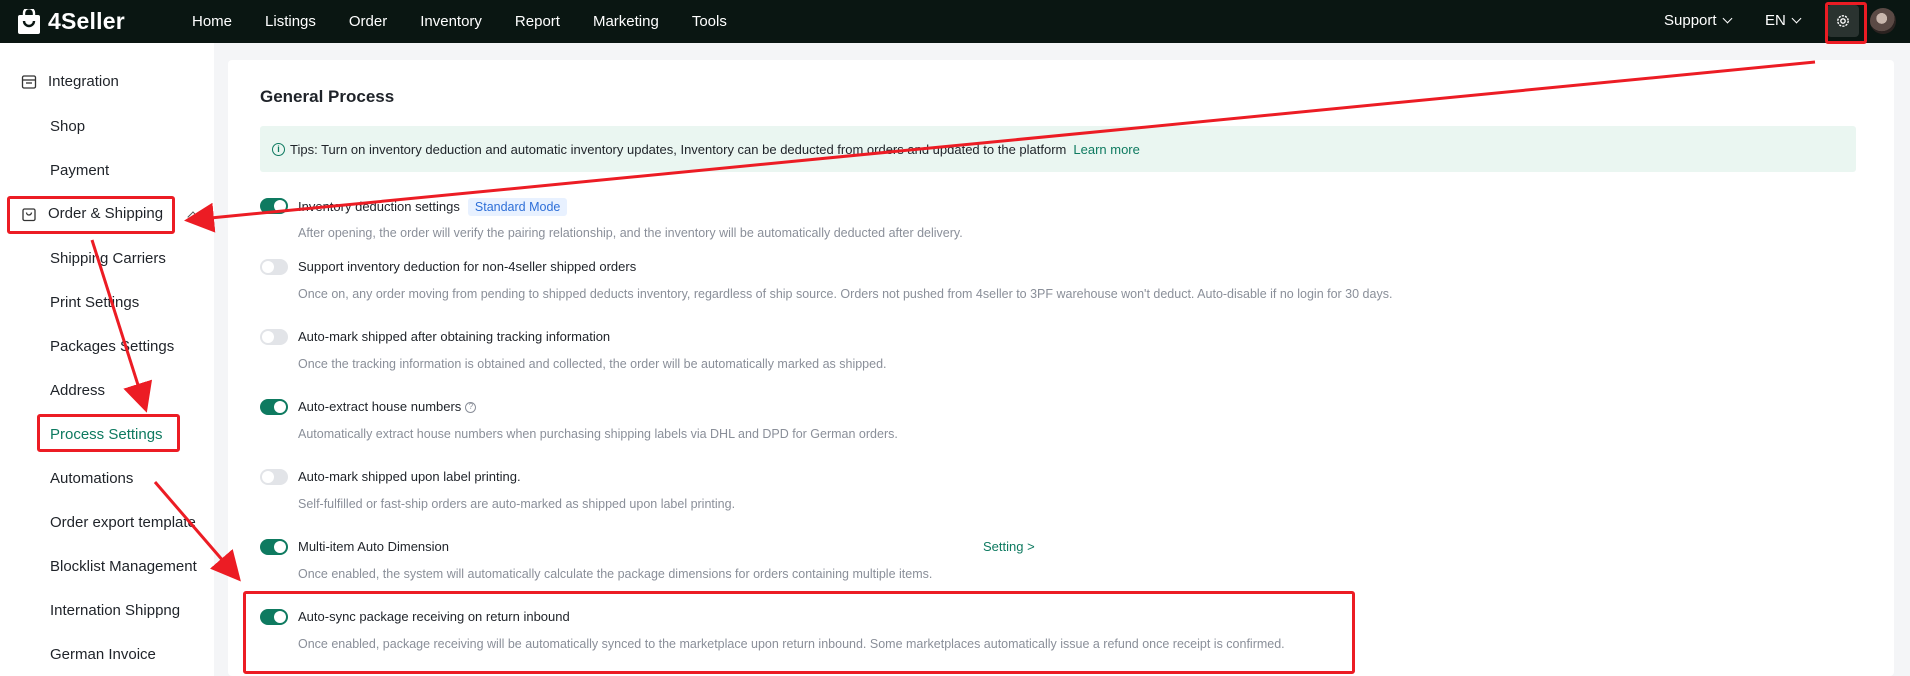 Image resolution: width=1910 pixels, height=676 pixels. Describe the element at coordinates (29, 81) in the screenshot. I see `integration-icon` at that location.